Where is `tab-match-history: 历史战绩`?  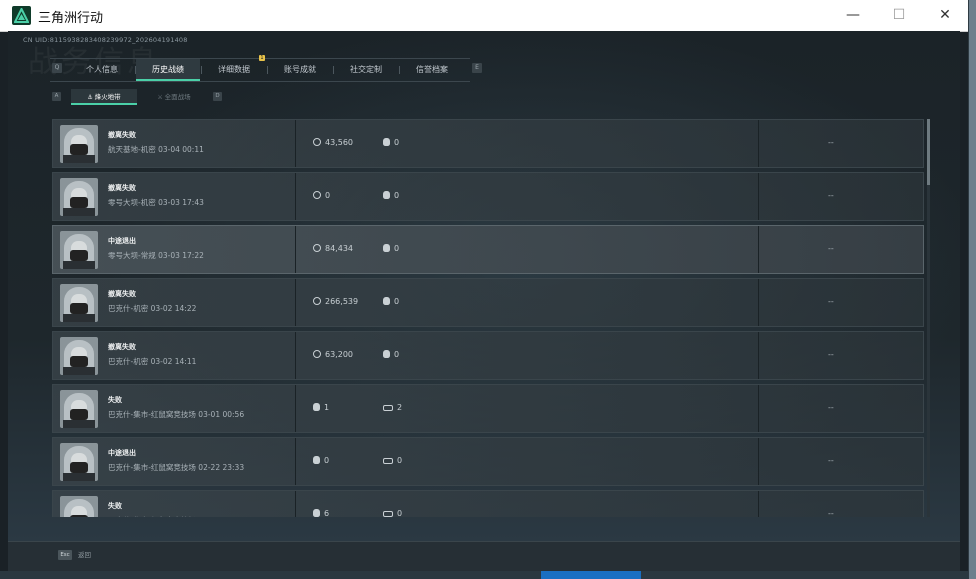 tab-match-history: 历史战绩 is located at coordinates (168, 70).